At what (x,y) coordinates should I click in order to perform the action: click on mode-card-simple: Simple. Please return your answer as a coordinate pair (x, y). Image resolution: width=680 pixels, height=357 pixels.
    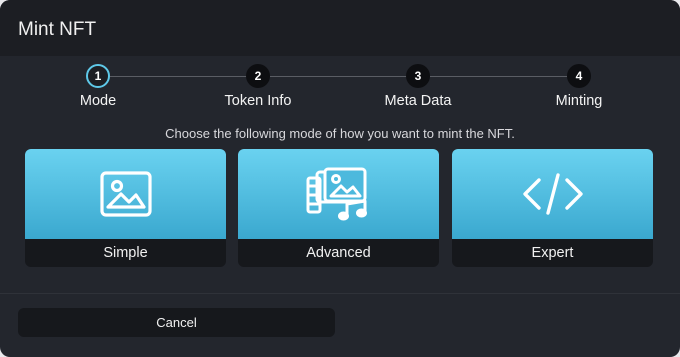
    Looking at the image, I should click on (125, 208).